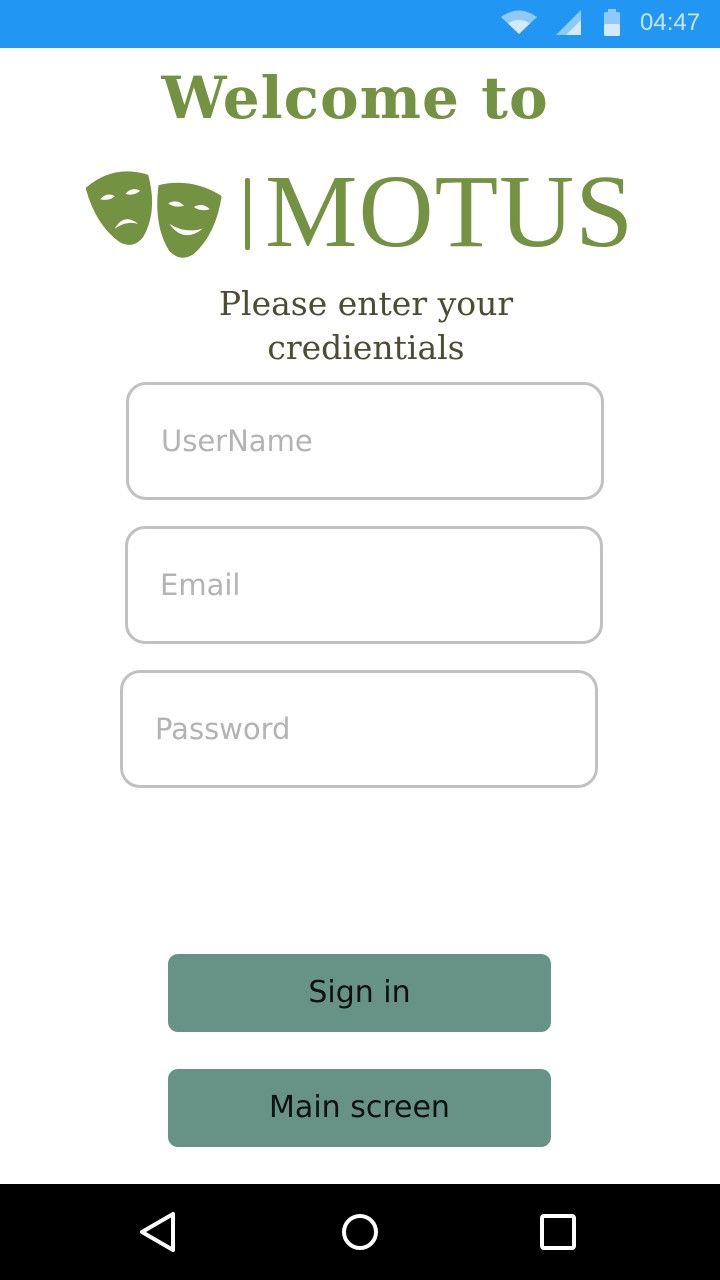 This screenshot has width=720, height=1280. Describe the element at coordinates (568, 22) in the screenshot. I see `cell-signal-icon` at that location.